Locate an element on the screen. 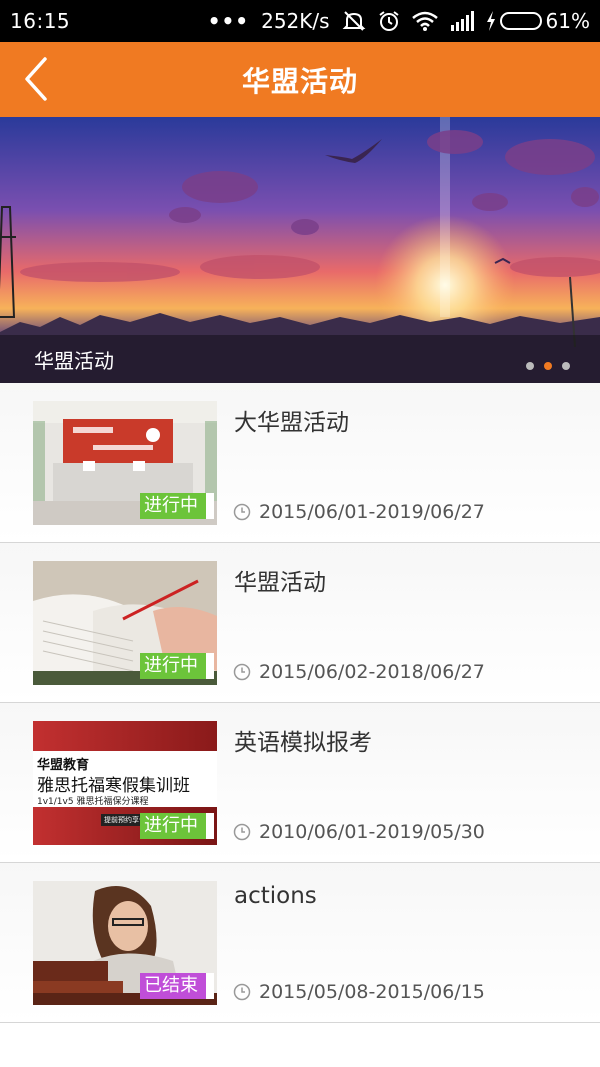 This screenshot has height=1067, width=600. activity-item: 已结束 actions 2015/05/08-2015/06/15 is located at coordinates (300, 943).